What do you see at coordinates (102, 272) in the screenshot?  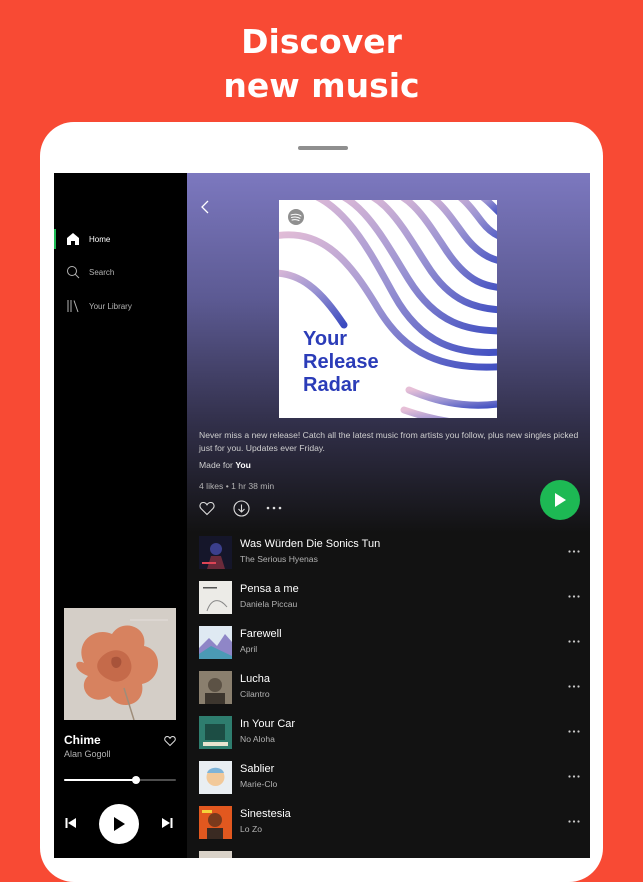 I see `sidebar-item-label: Search` at bounding box center [102, 272].